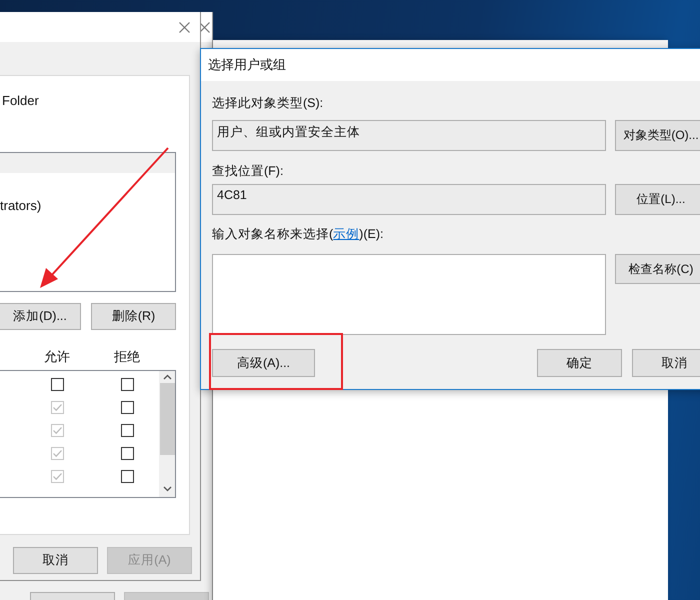  What do you see at coordinates (409, 135) in the screenshot?
I see `object-type-field: 用户、组或内置安全主体` at bounding box center [409, 135].